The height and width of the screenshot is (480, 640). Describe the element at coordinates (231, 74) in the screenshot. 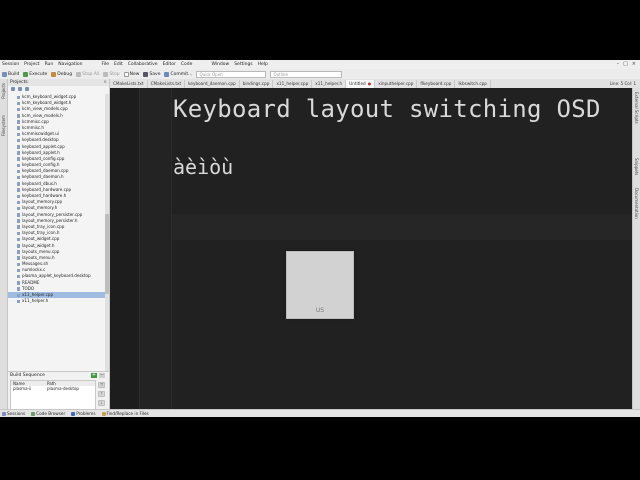

I see `quick-open-input: Quick Open` at that location.